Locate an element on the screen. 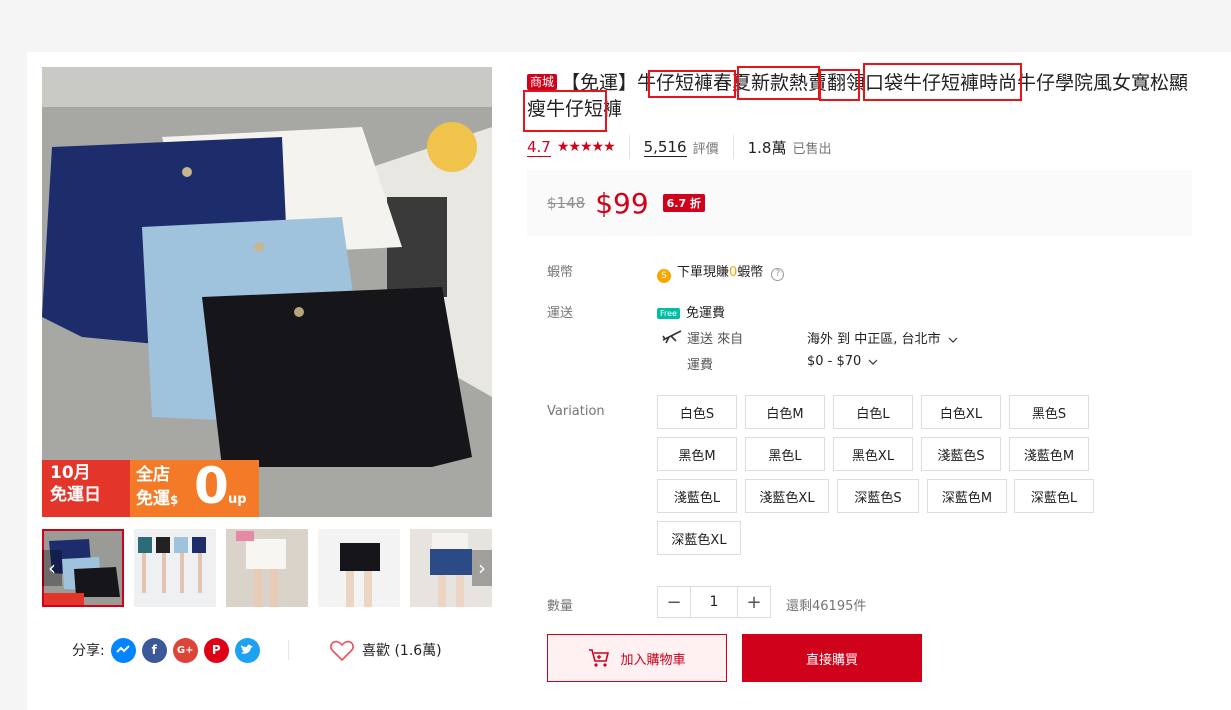  variation-option: 黑色L is located at coordinates (785, 454).